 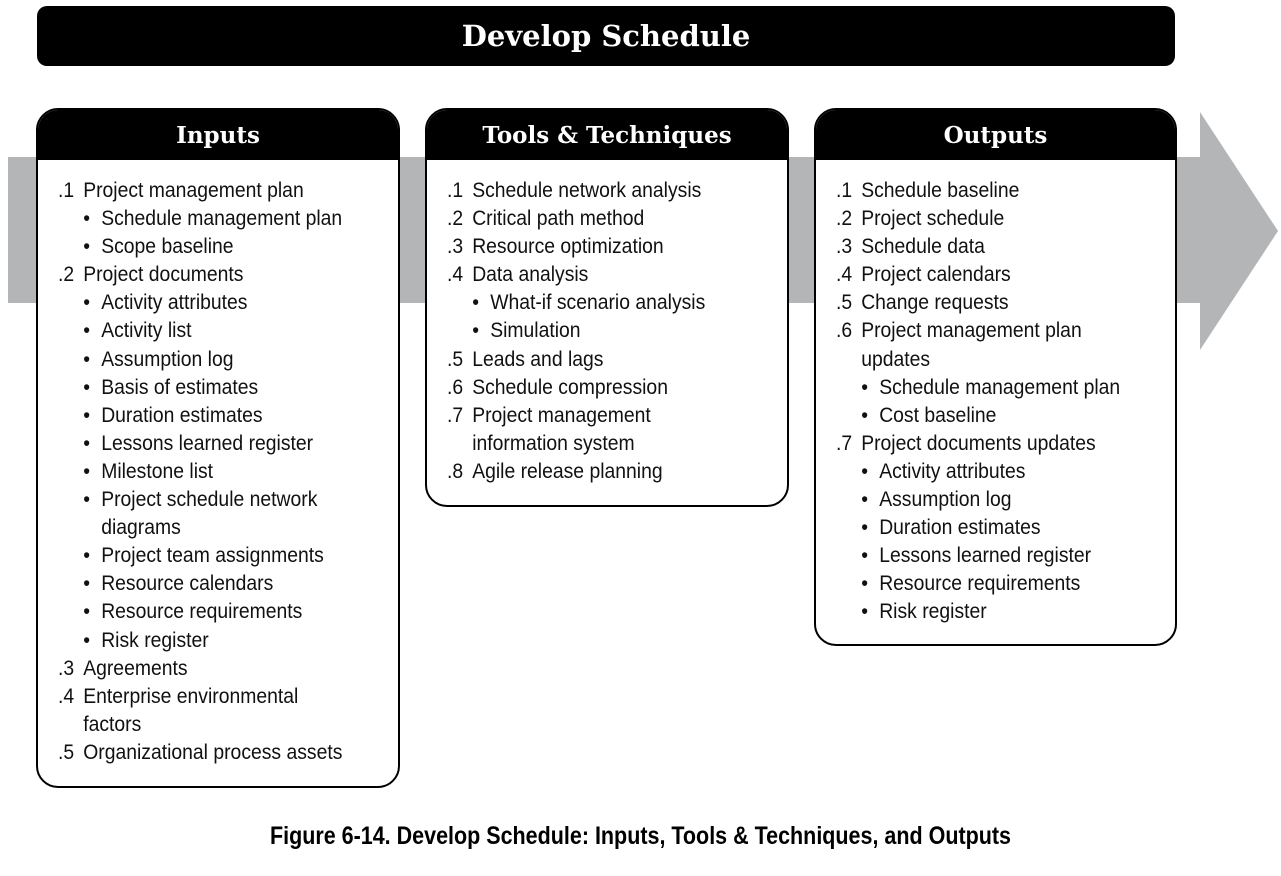 I want to click on item-text: Change requests, so click(x=935, y=302).